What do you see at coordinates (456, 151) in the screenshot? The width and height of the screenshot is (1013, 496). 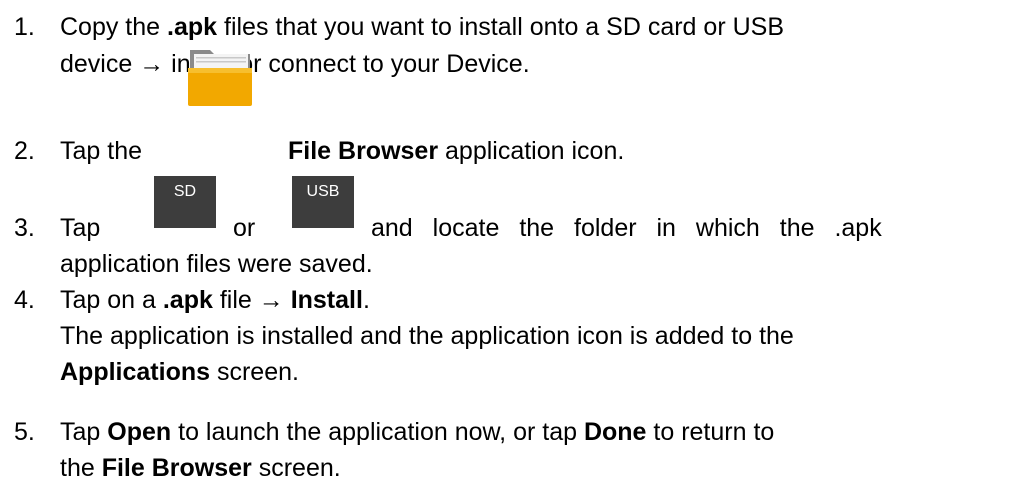 I see `step-text-tail: File Browser application icon.` at bounding box center [456, 151].